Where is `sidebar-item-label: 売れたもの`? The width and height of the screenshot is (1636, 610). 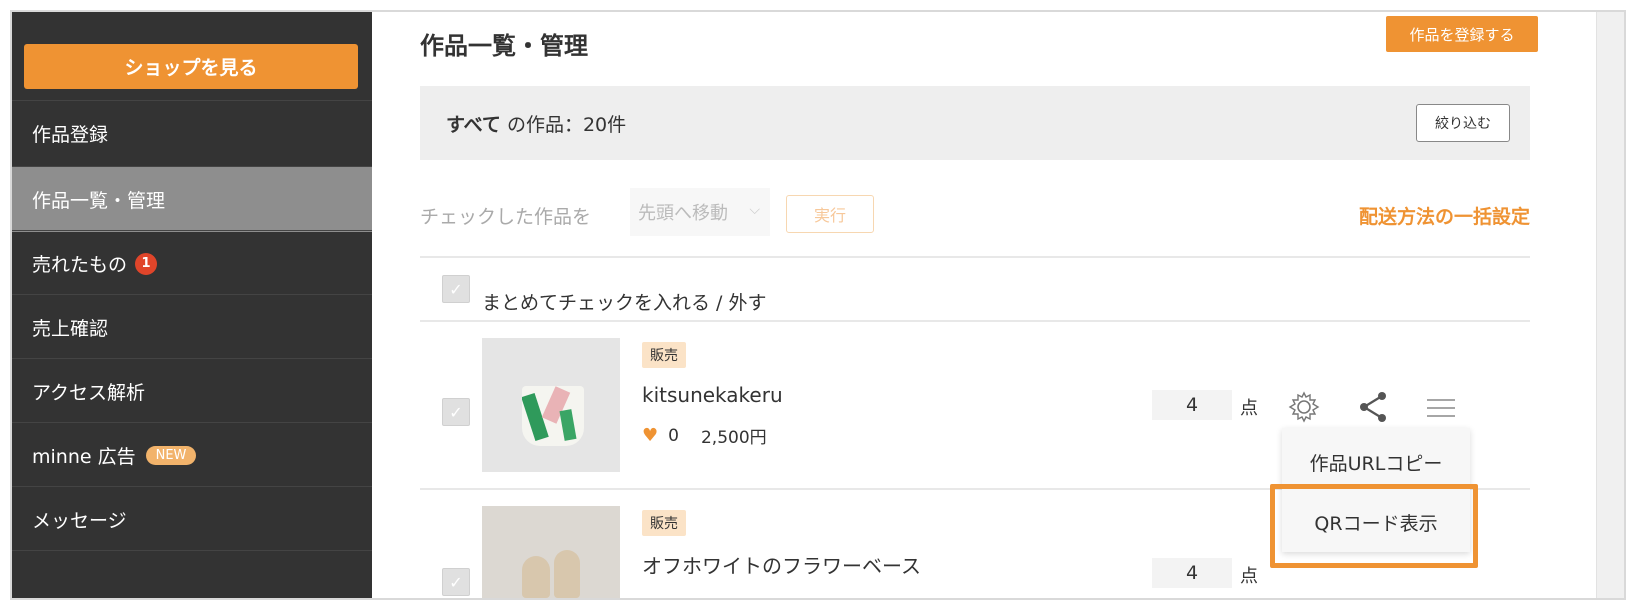 sidebar-item-label: 売れたもの is located at coordinates (80, 265).